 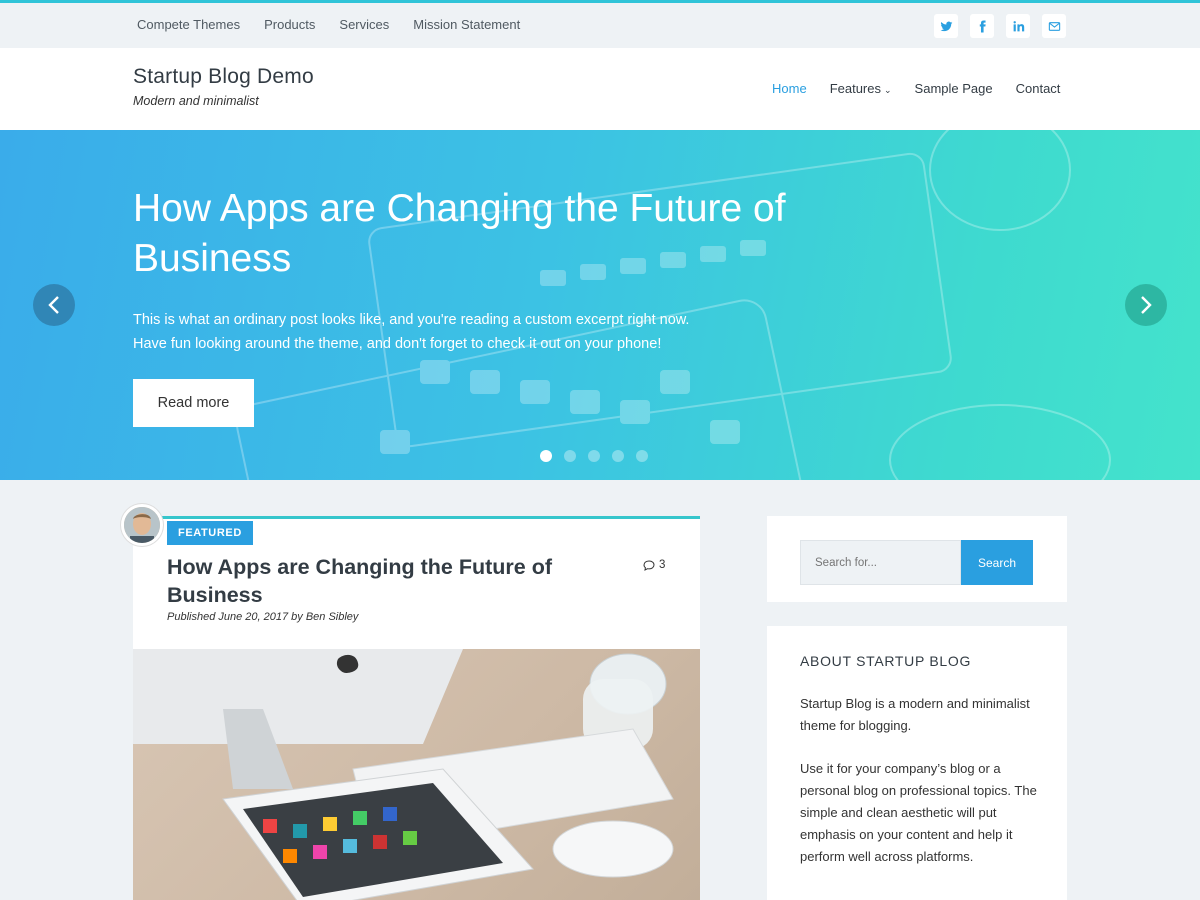 I want to click on top-nav-item-mission-statement: Mission Statement, so click(x=466, y=24).